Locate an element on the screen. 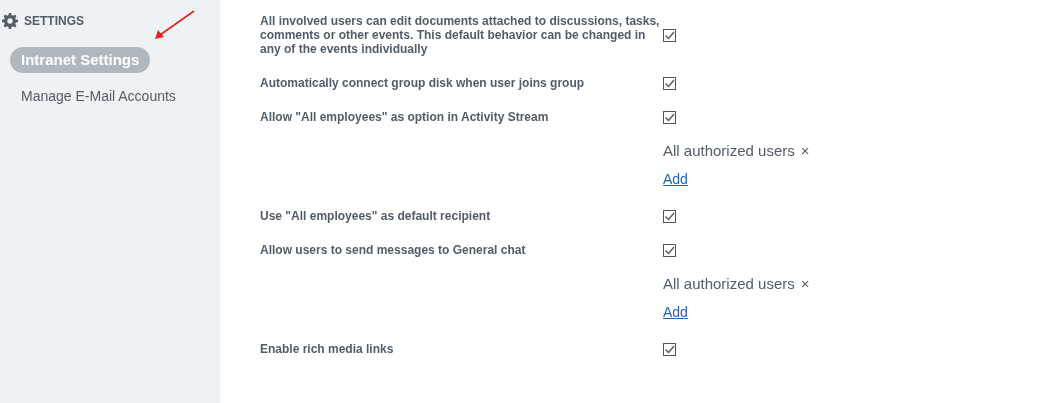  setting-label: Use "All employees" as default recipient is located at coordinates (376, 216).